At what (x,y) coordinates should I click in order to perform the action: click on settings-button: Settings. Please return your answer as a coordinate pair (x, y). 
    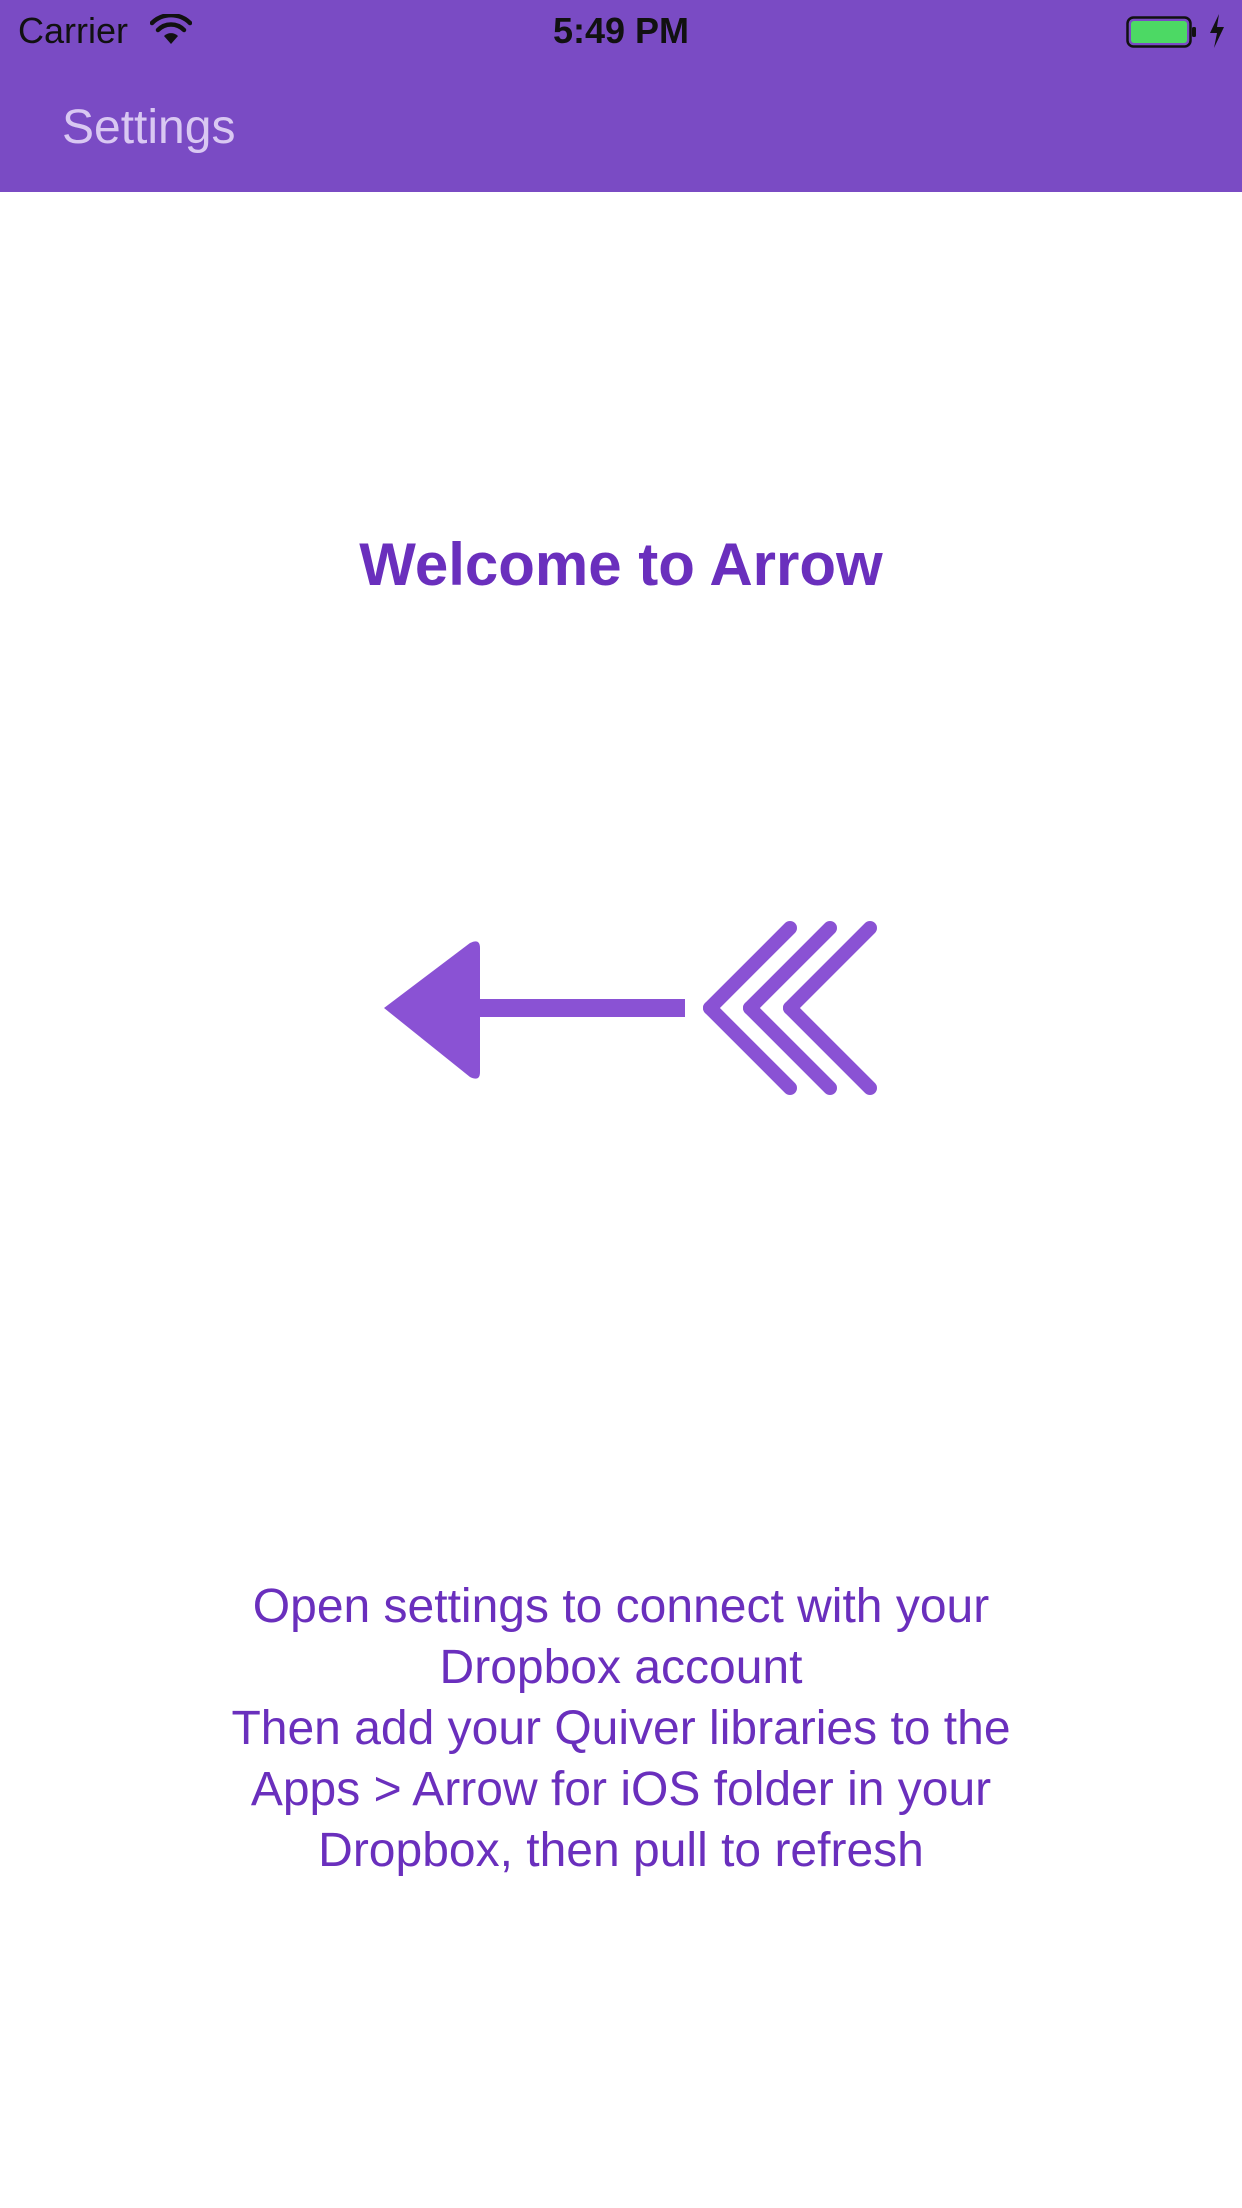
    Looking at the image, I should click on (148, 128).